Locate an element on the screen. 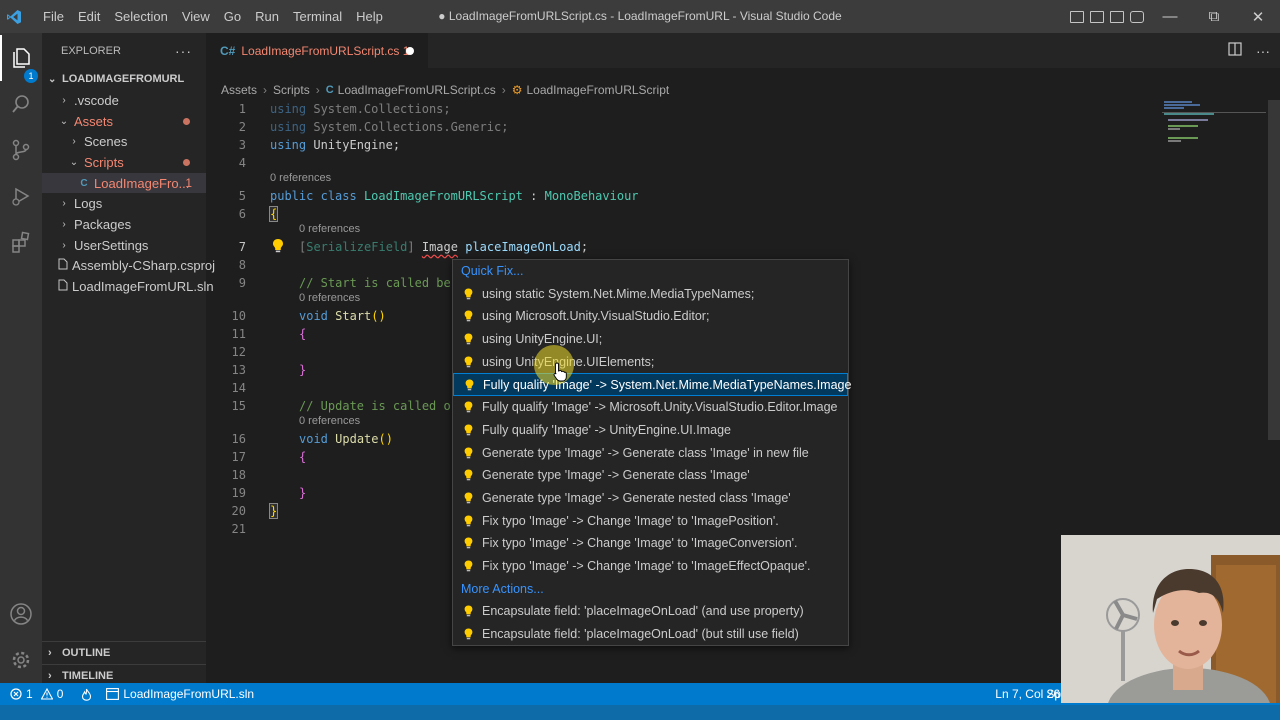  source-control-activity is located at coordinates (21, 150).